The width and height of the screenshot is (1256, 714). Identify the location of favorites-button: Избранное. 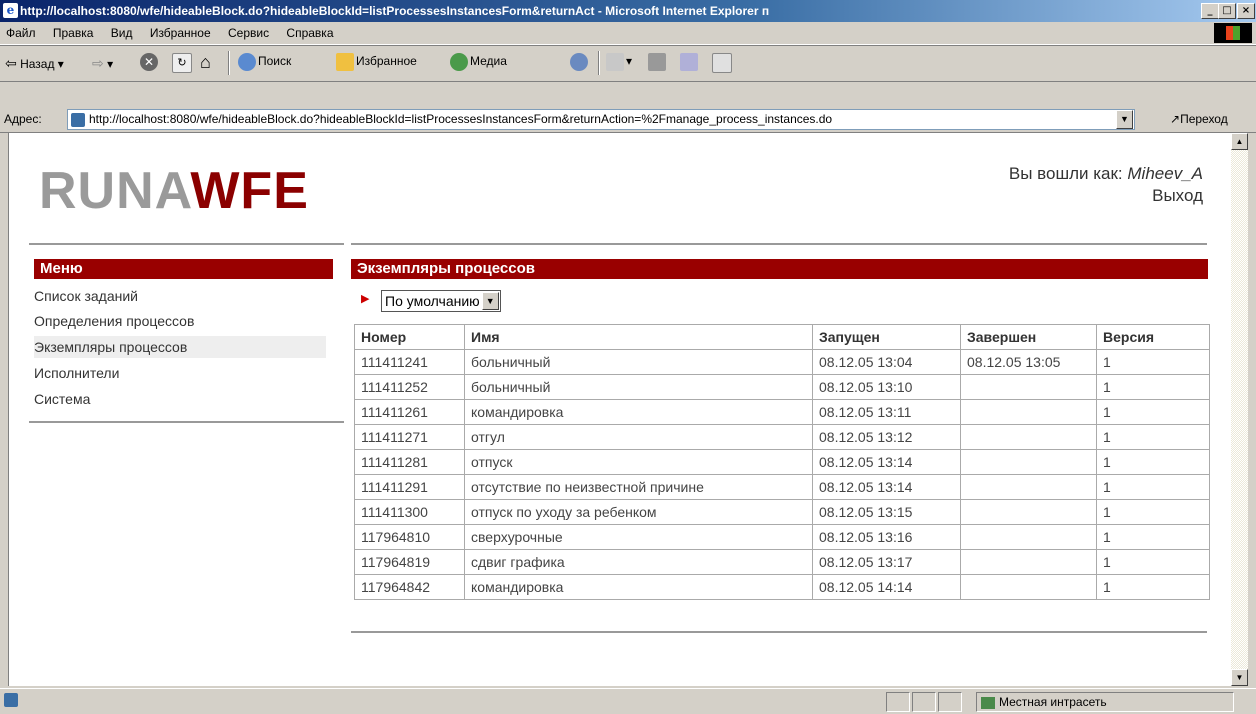
(376, 62).